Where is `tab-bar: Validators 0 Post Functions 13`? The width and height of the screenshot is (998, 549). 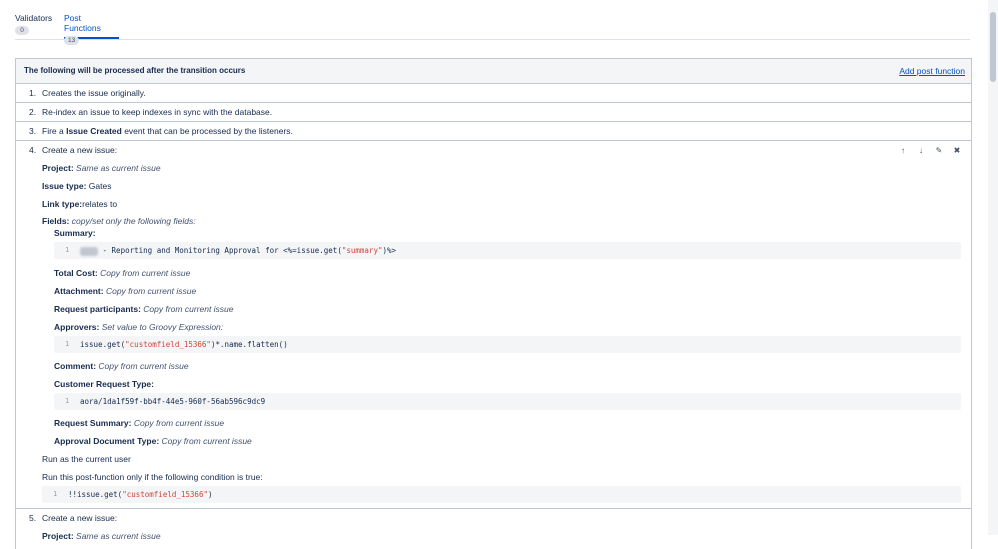
tab-bar: Validators 0 Post Functions 13 is located at coordinates (492, 29).